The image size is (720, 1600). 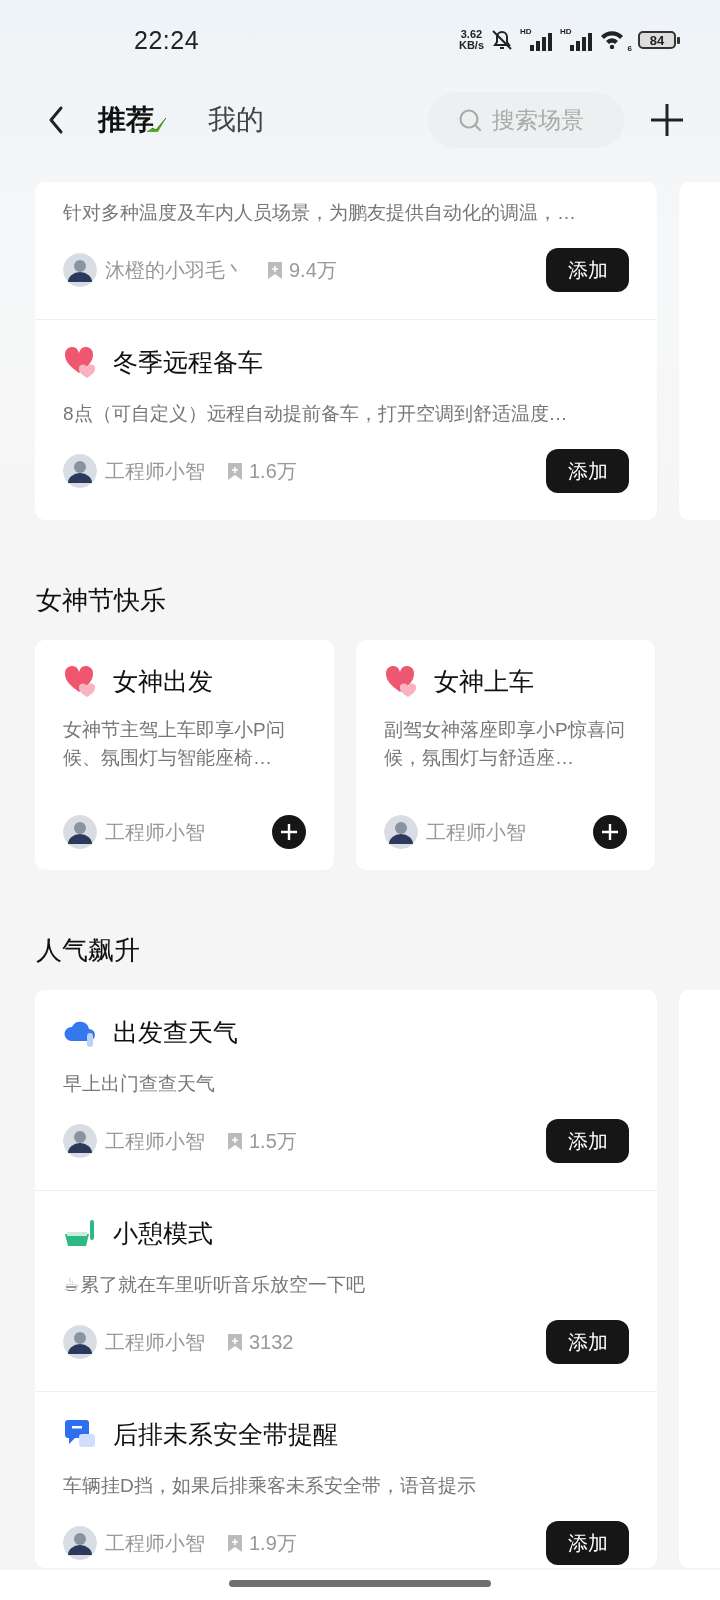 I want to click on scene-title: 女神出发, so click(x=163, y=681).